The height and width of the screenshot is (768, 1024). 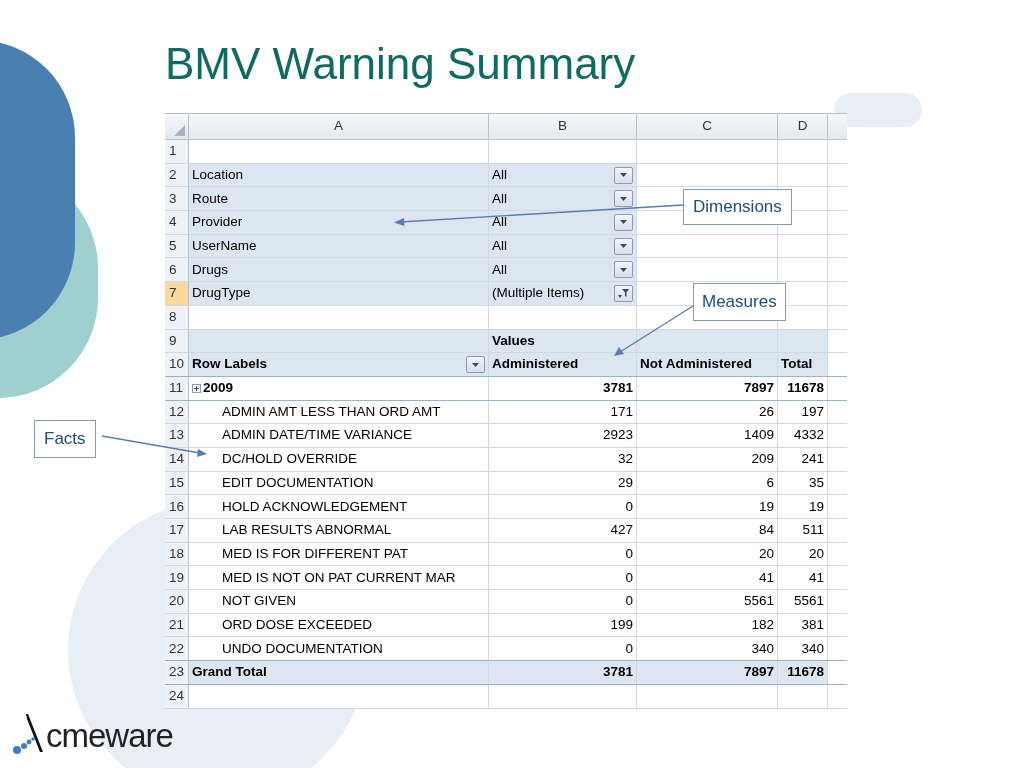 What do you see at coordinates (803, 554) in the screenshot?
I see `table-cell: 20` at bounding box center [803, 554].